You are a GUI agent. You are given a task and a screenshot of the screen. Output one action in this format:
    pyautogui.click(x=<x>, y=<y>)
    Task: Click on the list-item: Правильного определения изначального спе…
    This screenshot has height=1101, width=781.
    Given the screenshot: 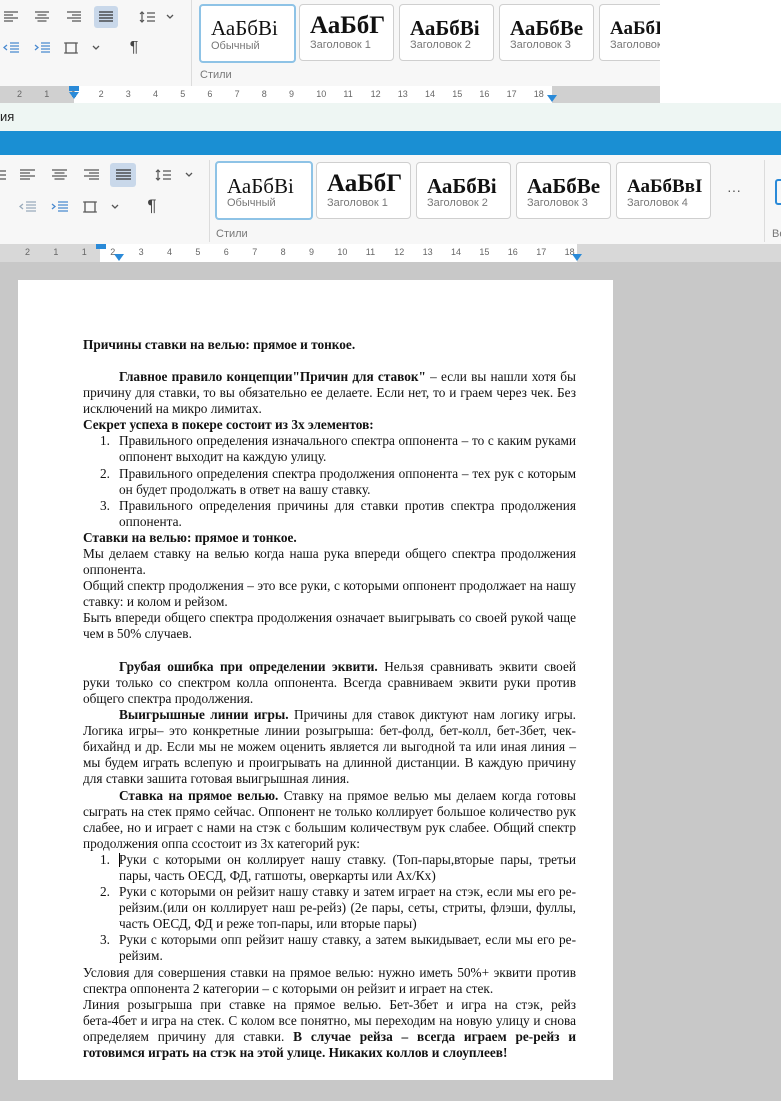 What is the action you would take?
    pyautogui.click(x=347, y=448)
    